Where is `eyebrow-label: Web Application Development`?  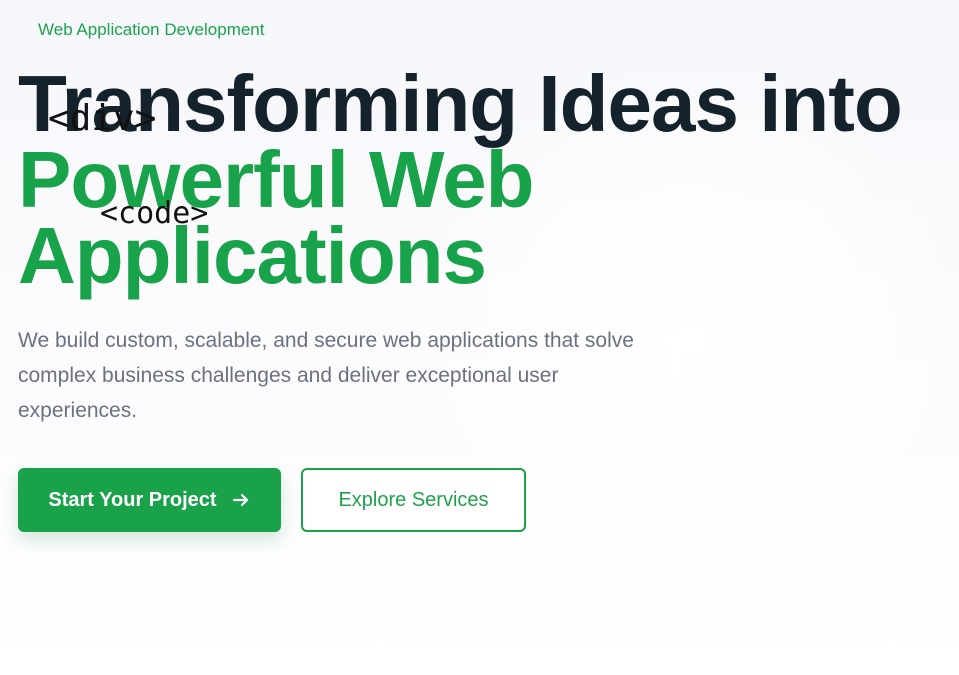 eyebrow-label: Web Application Development is located at coordinates (151, 29).